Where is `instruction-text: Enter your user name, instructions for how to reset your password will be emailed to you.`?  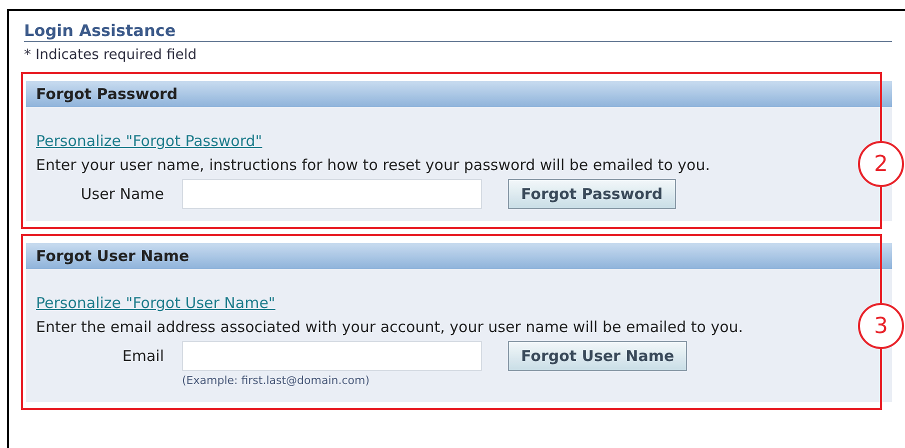 instruction-text: Enter your user name, instructions for how to reset your password will be emailed to you. is located at coordinates (373, 165).